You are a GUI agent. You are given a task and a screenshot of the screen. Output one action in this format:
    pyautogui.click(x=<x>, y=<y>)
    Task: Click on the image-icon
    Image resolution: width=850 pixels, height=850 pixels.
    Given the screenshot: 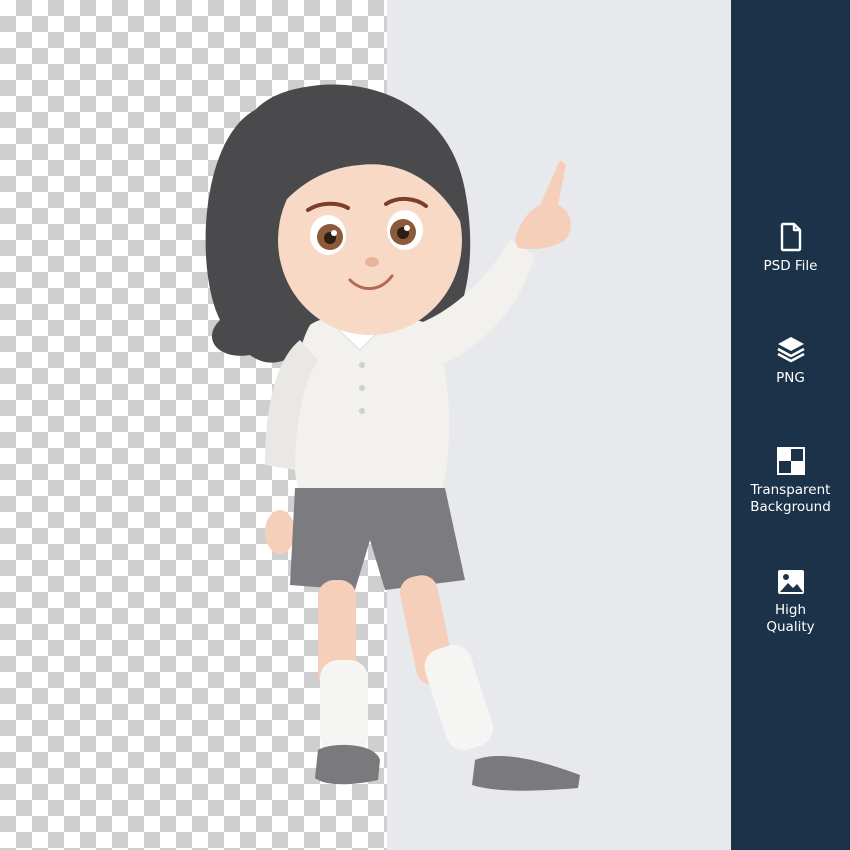 What is the action you would take?
    pyautogui.click(x=790, y=582)
    